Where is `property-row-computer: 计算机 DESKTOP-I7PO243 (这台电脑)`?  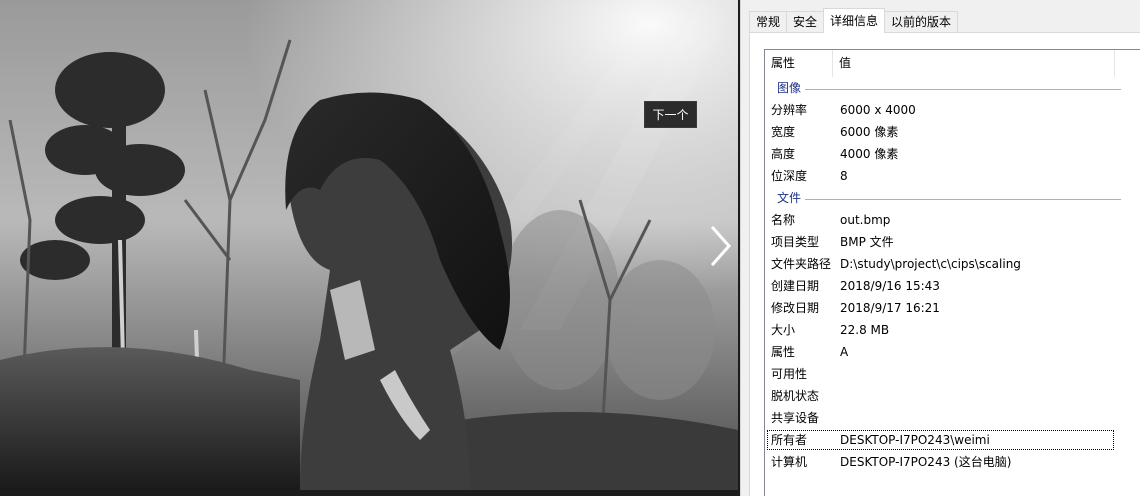
property-row-computer: 计算机 DESKTOP-I7PO243 (这台电脑) is located at coordinates (952, 462).